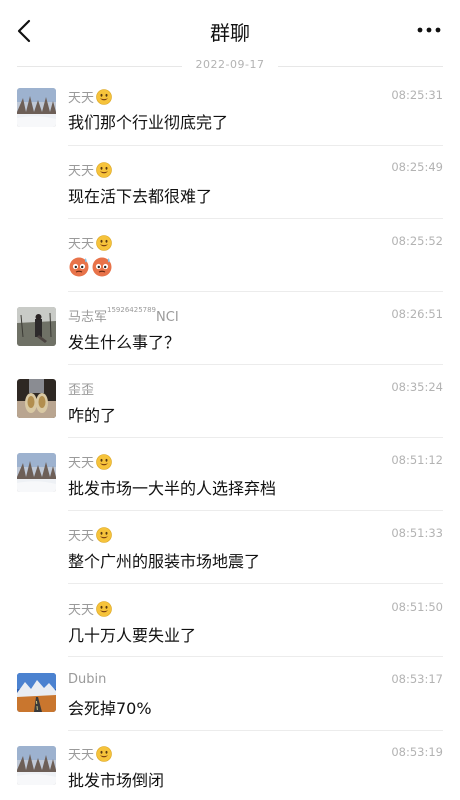 The width and height of the screenshot is (460, 800). Describe the element at coordinates (172, 488) in the screenshot. I see `message-text: 批发市场一大半的人选择弃档` at that location.